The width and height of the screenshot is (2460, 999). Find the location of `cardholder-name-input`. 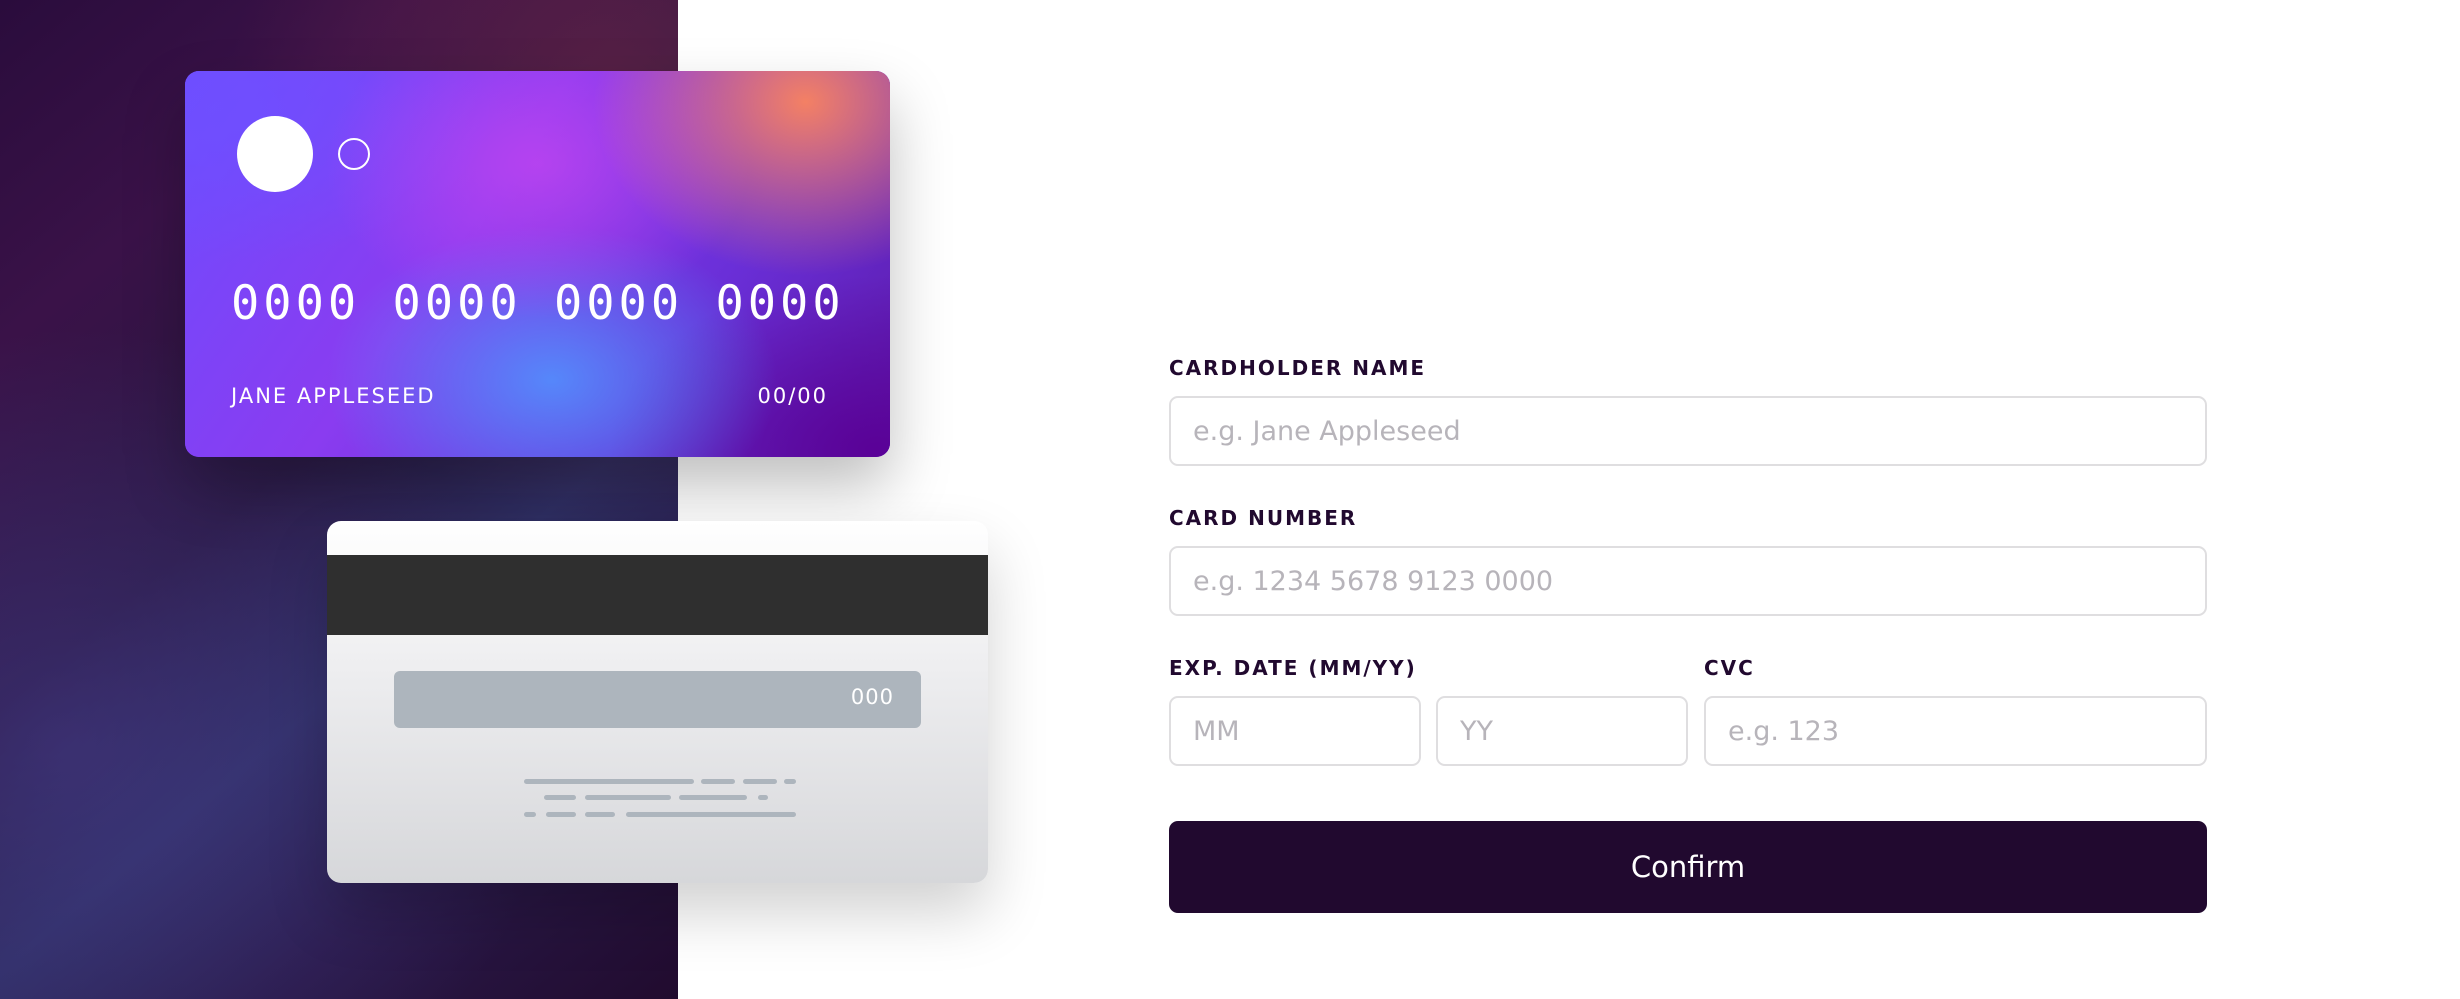

cardholder-name-input is located at coordinates (1688, 431).